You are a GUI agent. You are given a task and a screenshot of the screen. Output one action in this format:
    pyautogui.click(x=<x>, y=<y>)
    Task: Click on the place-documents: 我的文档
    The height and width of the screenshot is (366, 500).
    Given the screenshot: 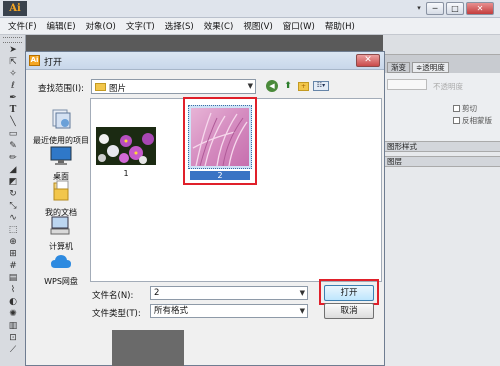 What is the action you would take?
    pyautogui.click(x=61, y=199)
    